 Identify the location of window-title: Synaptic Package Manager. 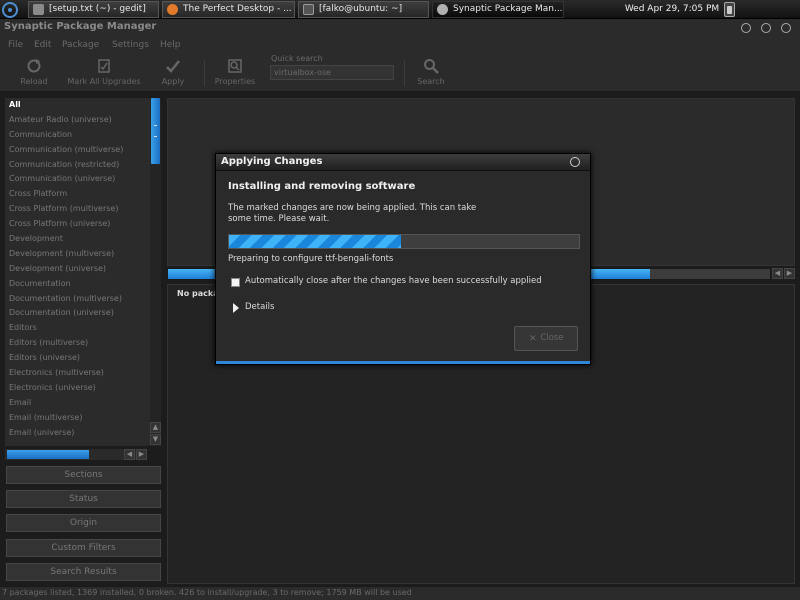
(80, 26).